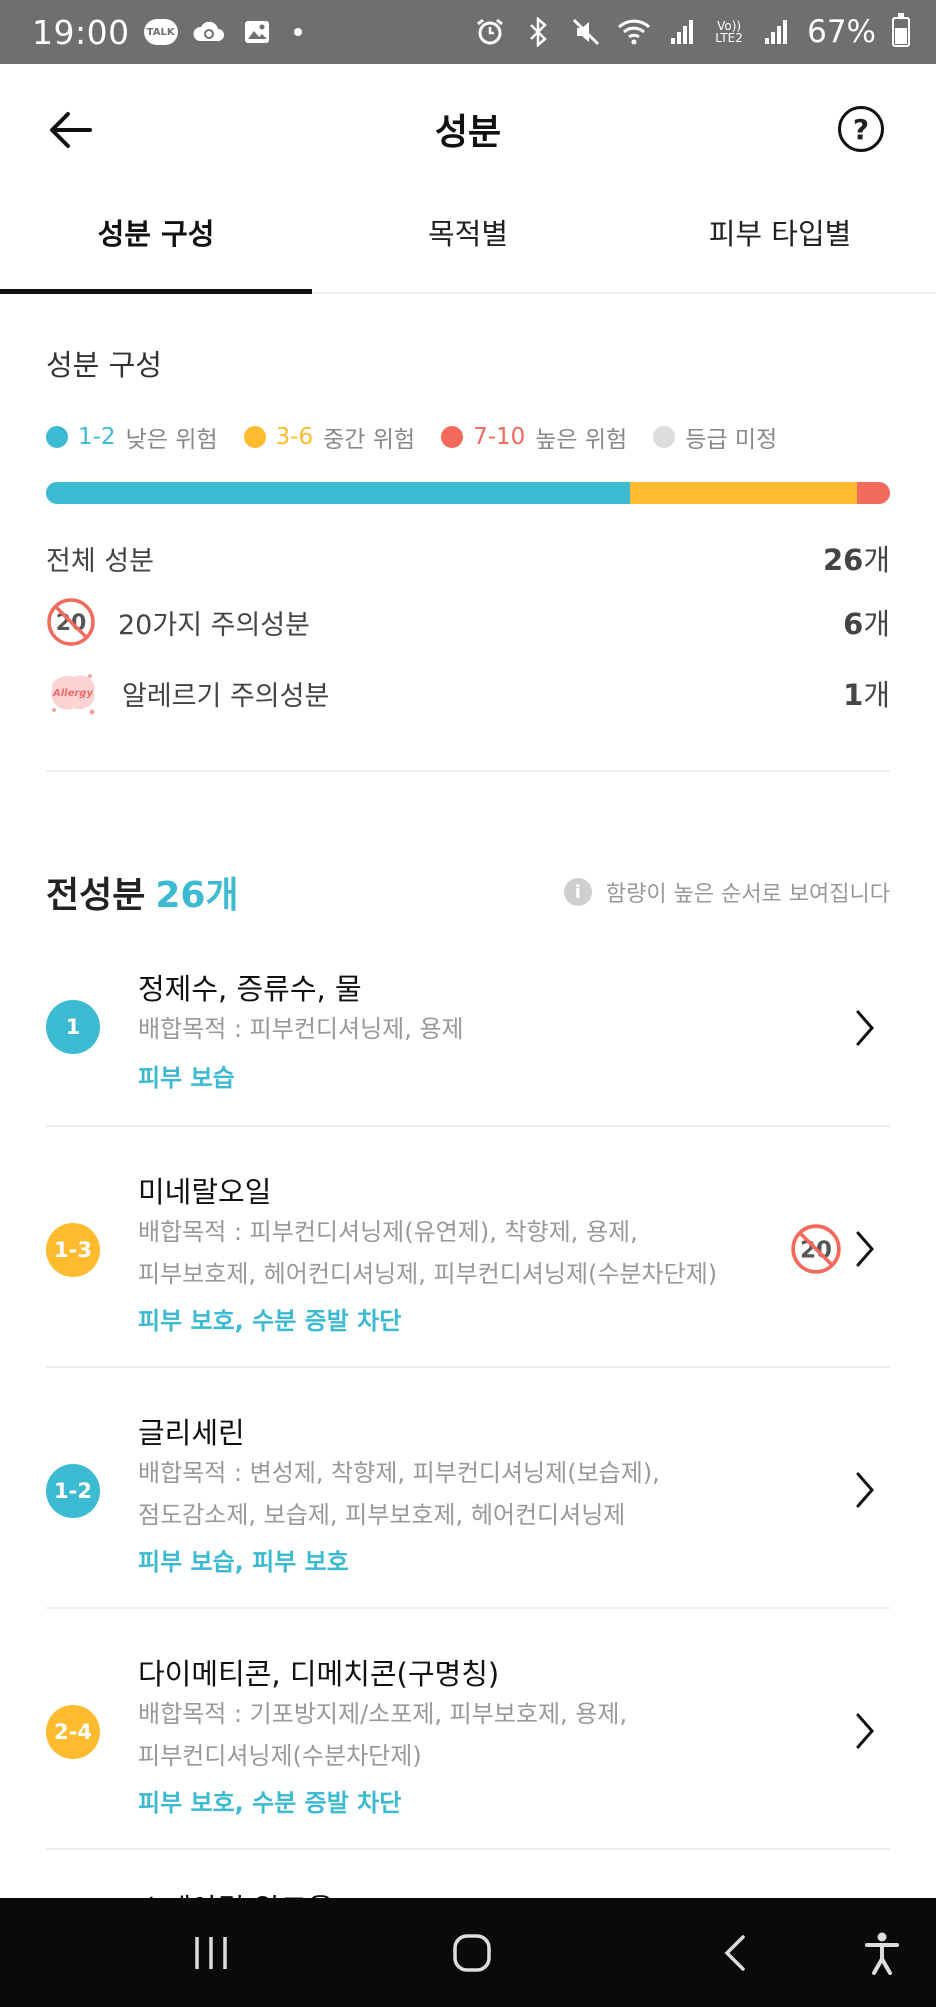 This screenshot has height=2007, width=936. What do you see at coordinates (243, 1562) in the screenshot?
I see `ingredient-effect: 피부 보습, 피부 보호` at bounding box center [243, 1562].